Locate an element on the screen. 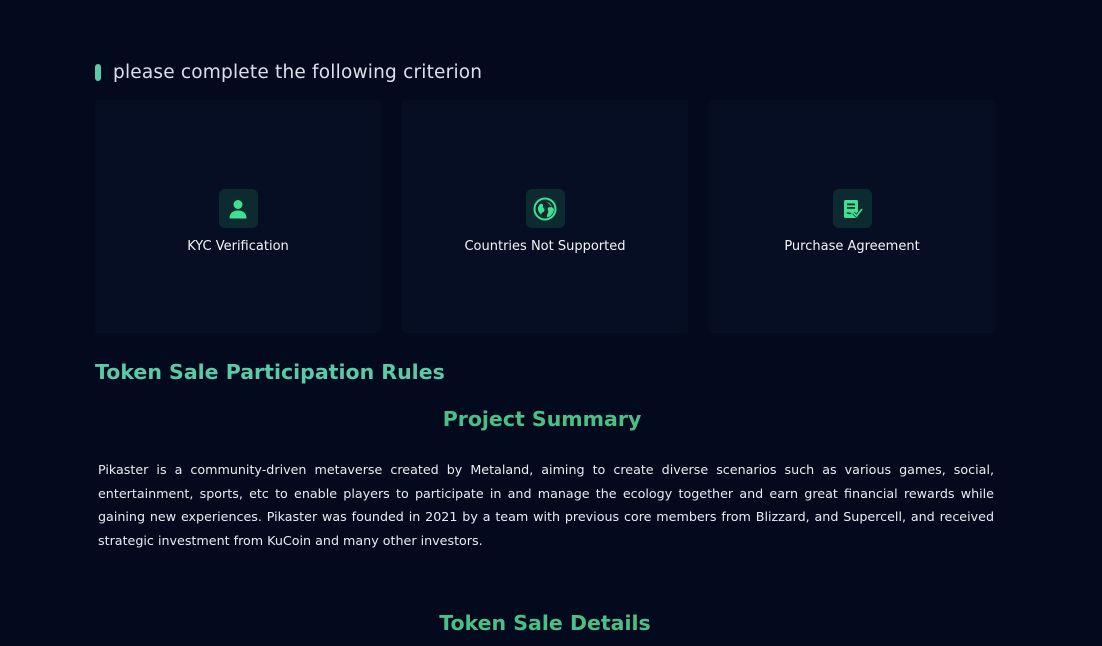 This screenshot has width=1102, height=646. user-icon is located at coordinates (238, 208).